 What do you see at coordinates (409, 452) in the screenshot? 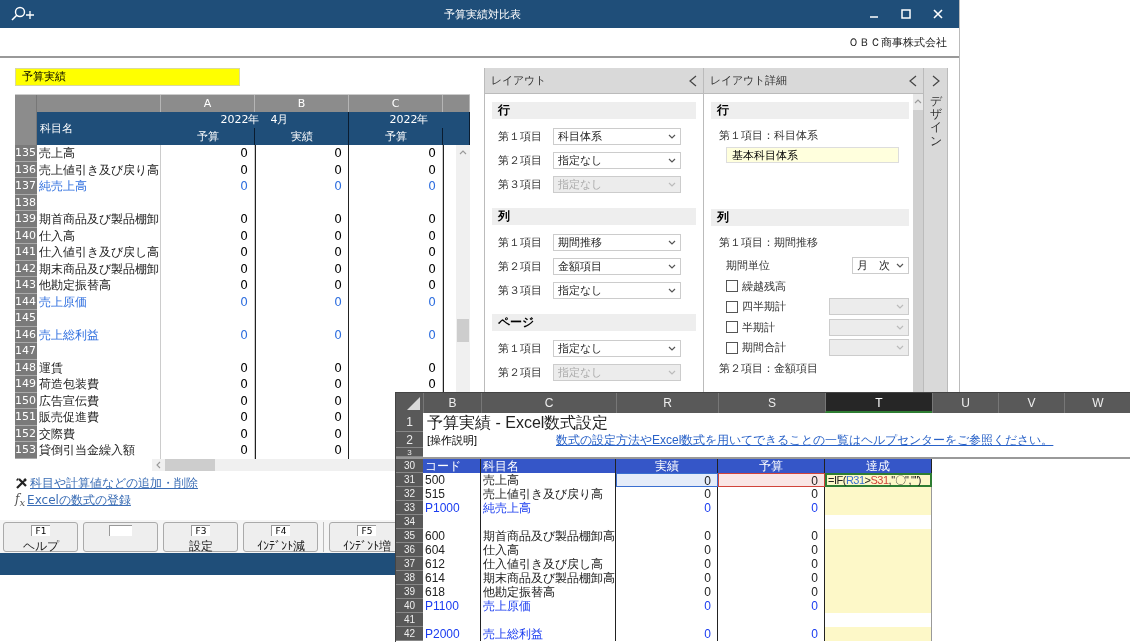
I see `row-header: 3` at bounding box center [409, 452].